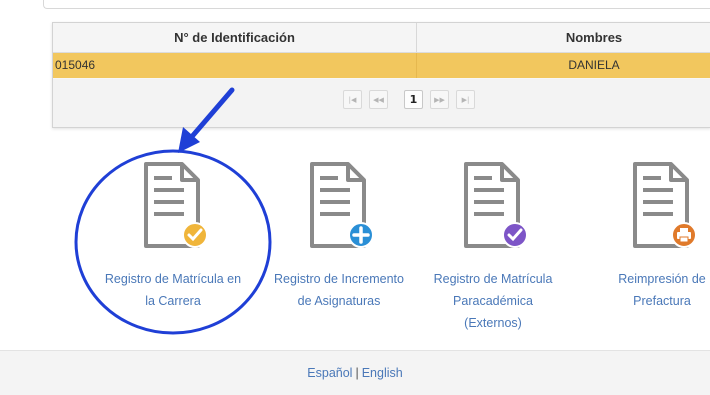  I want to click on option-label: Registro de Matrícula en la Carrera, so click(173, 290).